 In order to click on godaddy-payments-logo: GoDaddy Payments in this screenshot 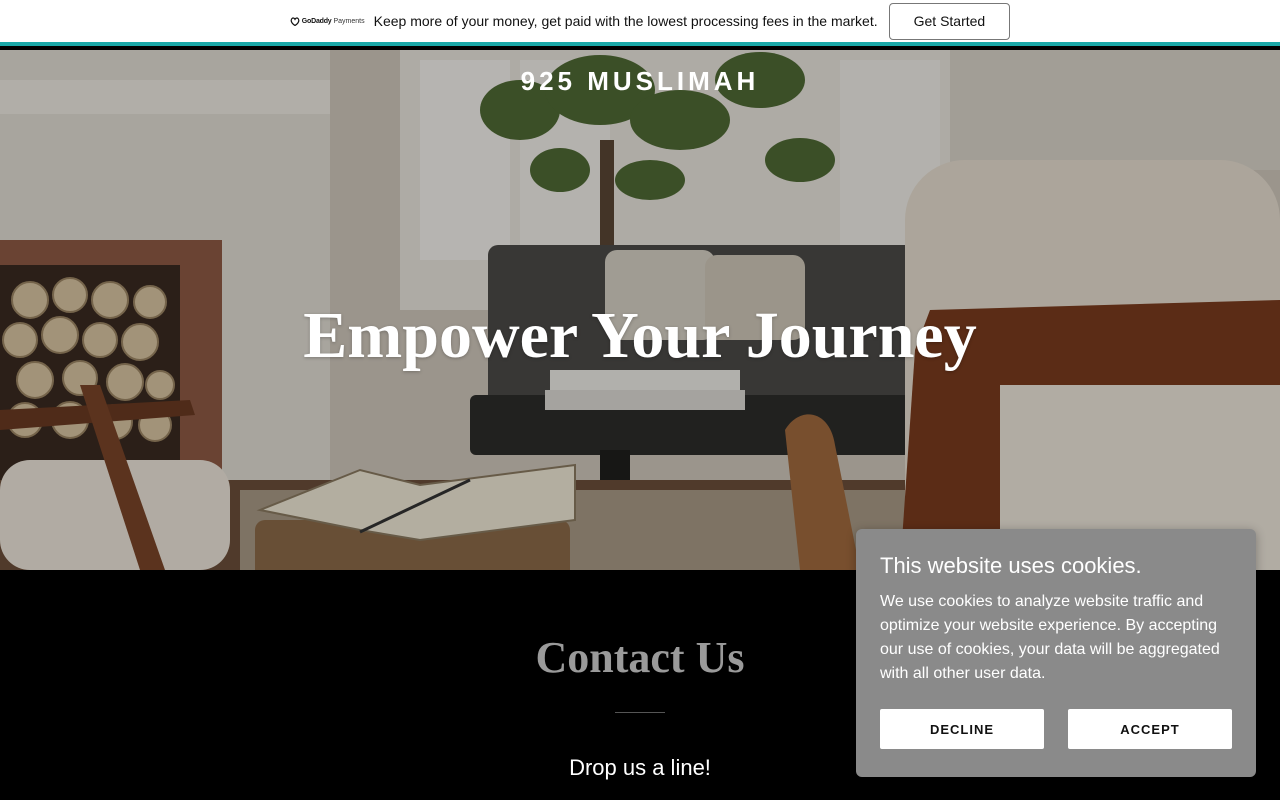, I will do `click(327, 21)`.